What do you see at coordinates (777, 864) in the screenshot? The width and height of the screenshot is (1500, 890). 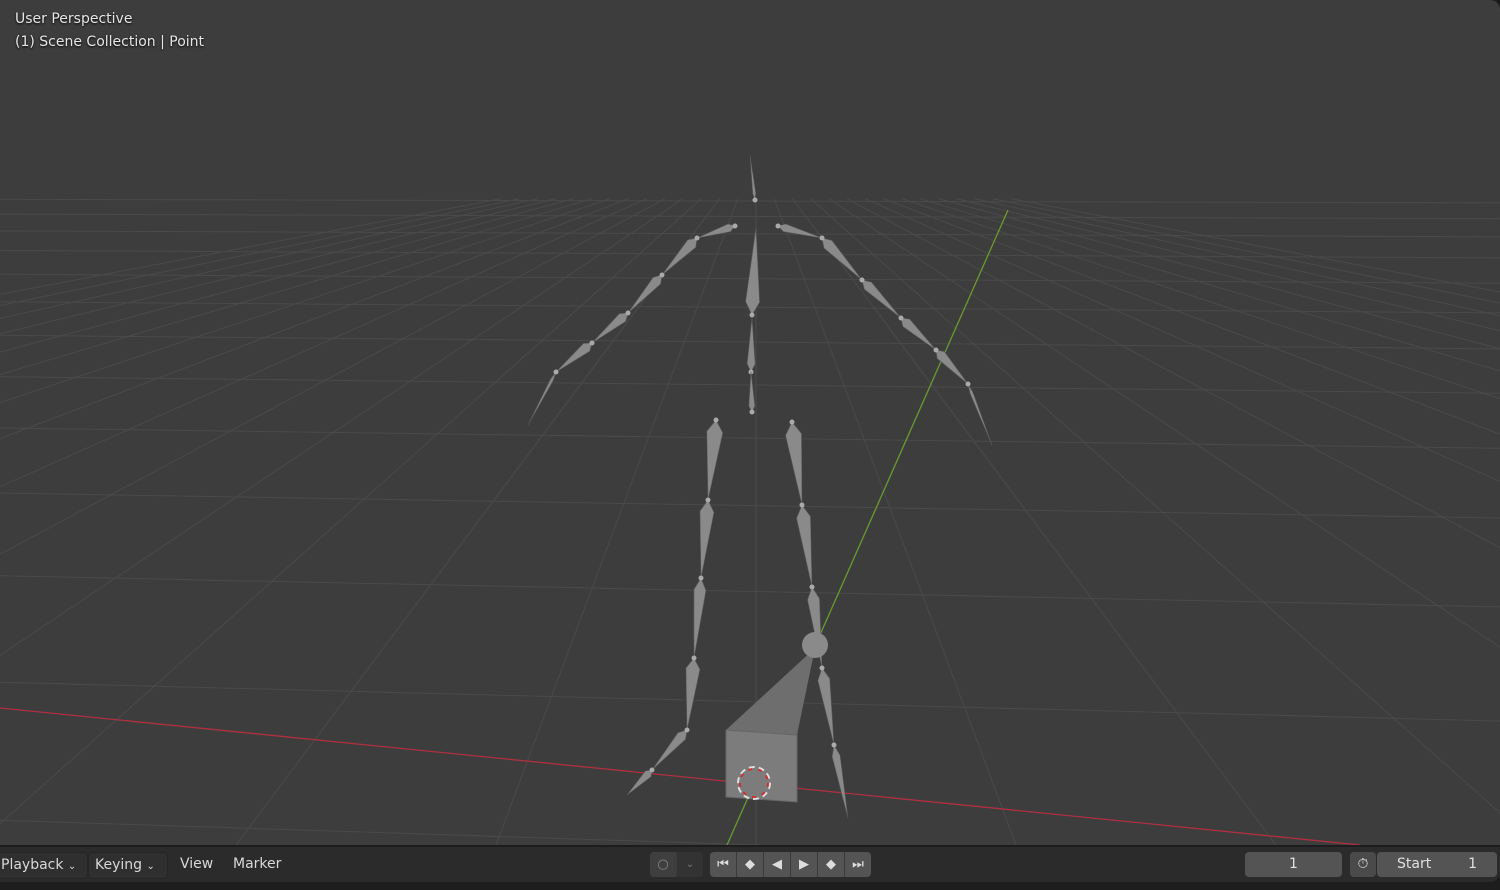 I see `play-reverse-icon: ◀` at bounding box center [777, 864].